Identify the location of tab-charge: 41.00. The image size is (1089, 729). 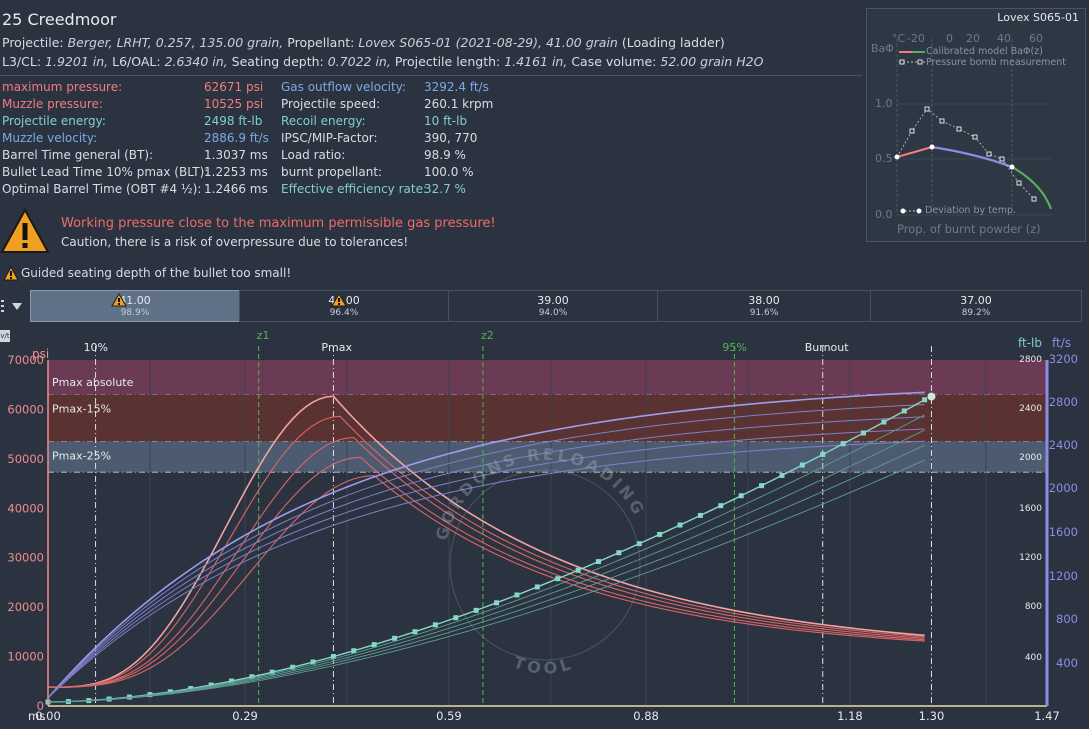
(135, 300).